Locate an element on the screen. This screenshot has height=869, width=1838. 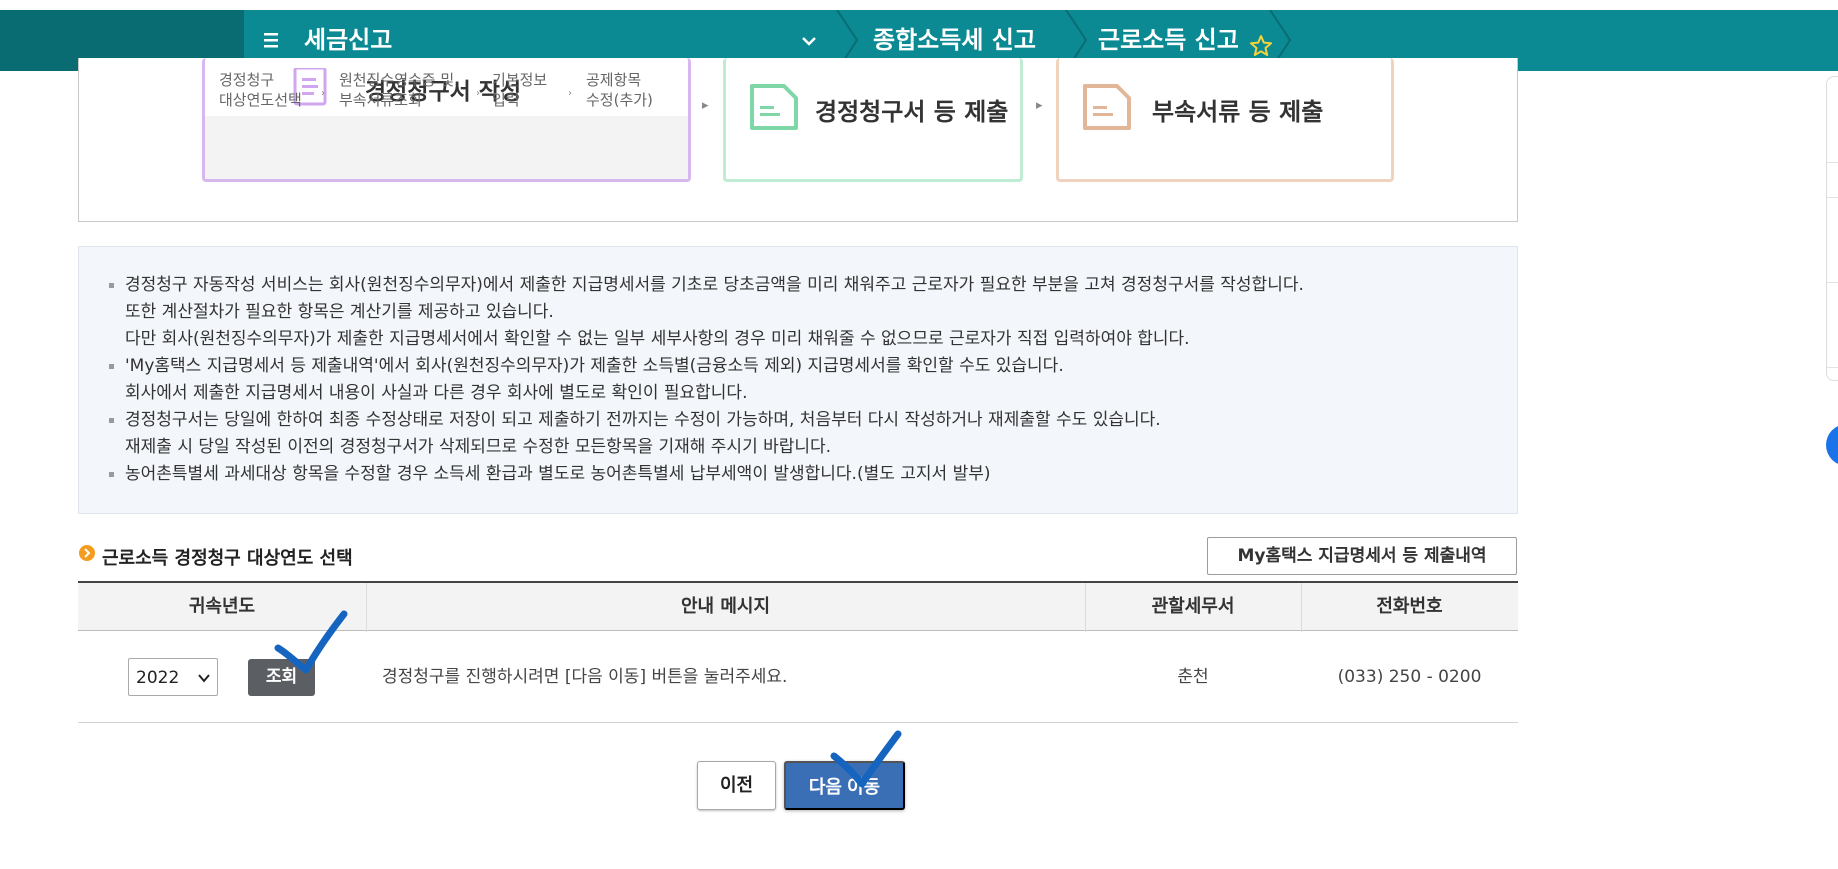
step-submit-attachments: 부속서류 등 제출 is located at coordinates (1225, 120).